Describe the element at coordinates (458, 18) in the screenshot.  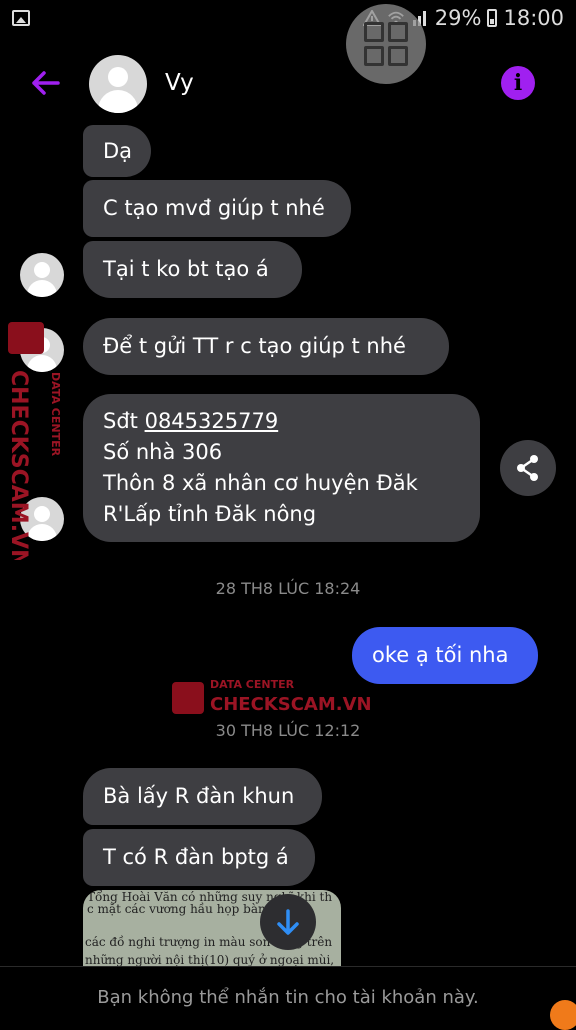
I see `battery-percent: 29%` at that location.